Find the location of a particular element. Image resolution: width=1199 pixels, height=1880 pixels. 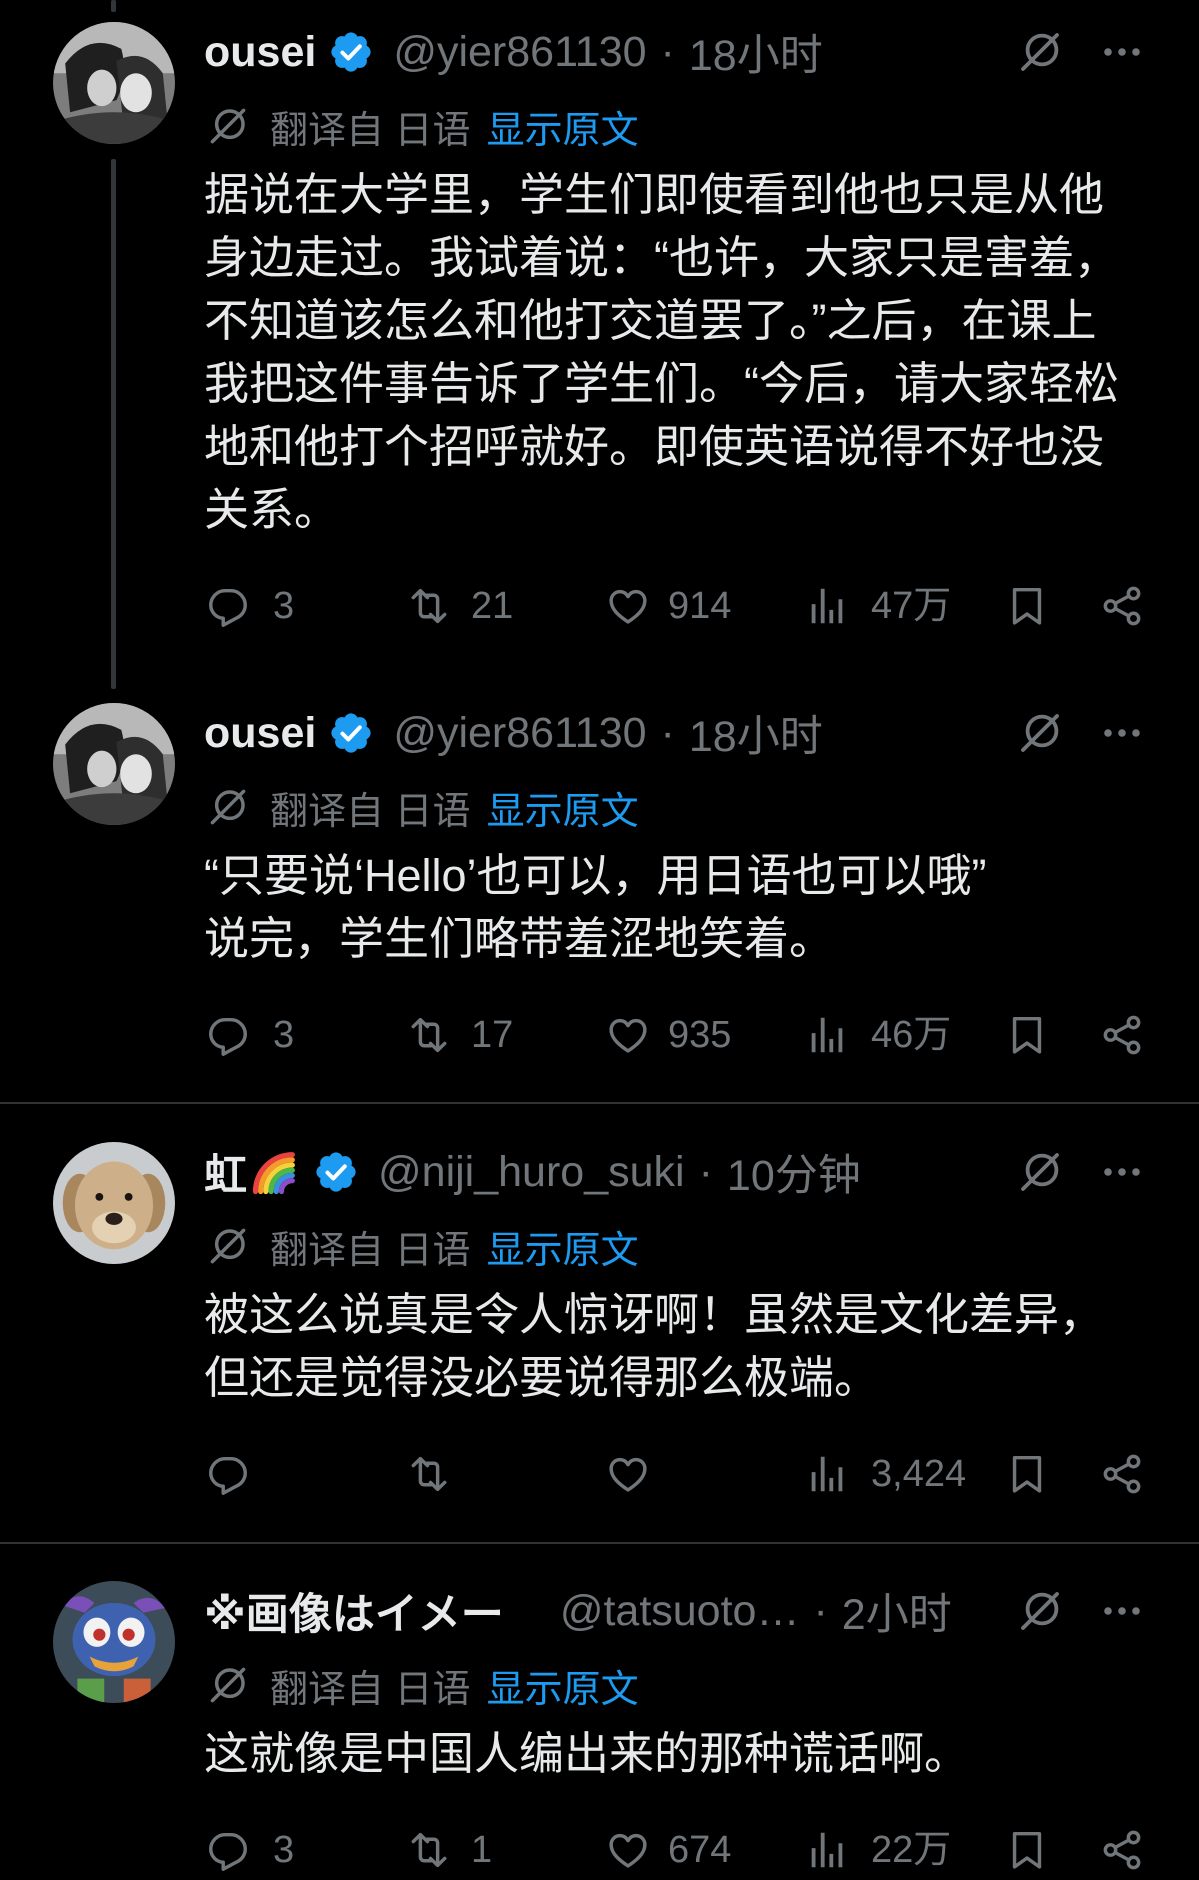

action-bar: 3 1 674 22万 is located at coordinates (679, 1850).